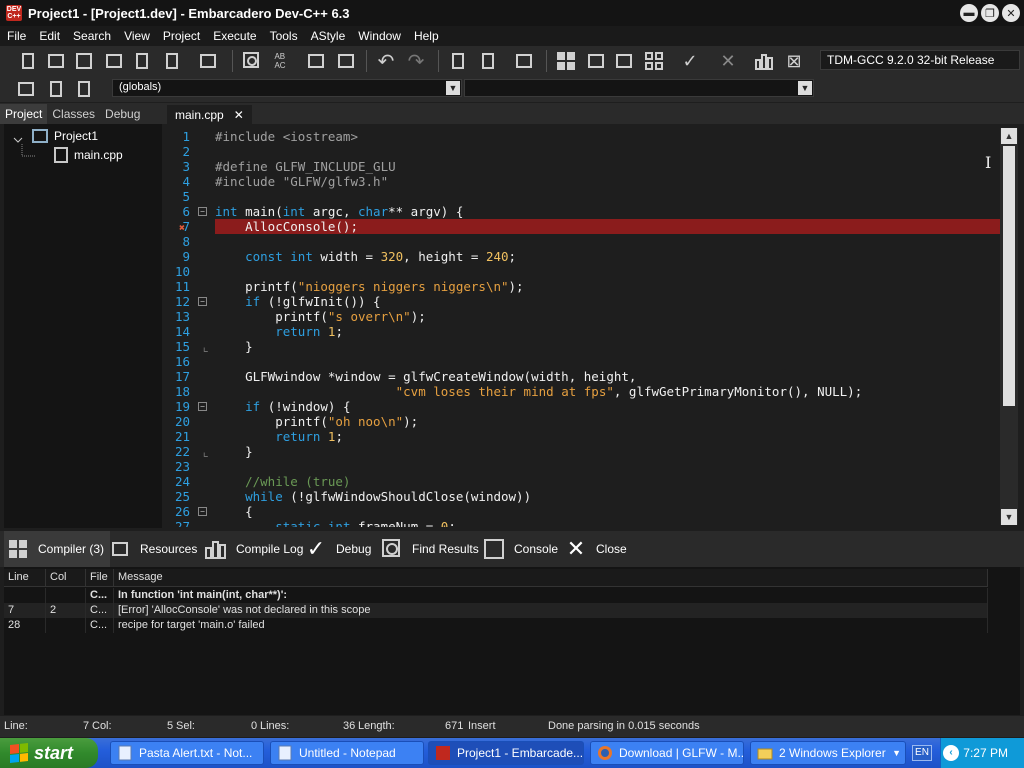  I want to click on code-line: ✖ 7 AllocConsole();, so click(584, 226).